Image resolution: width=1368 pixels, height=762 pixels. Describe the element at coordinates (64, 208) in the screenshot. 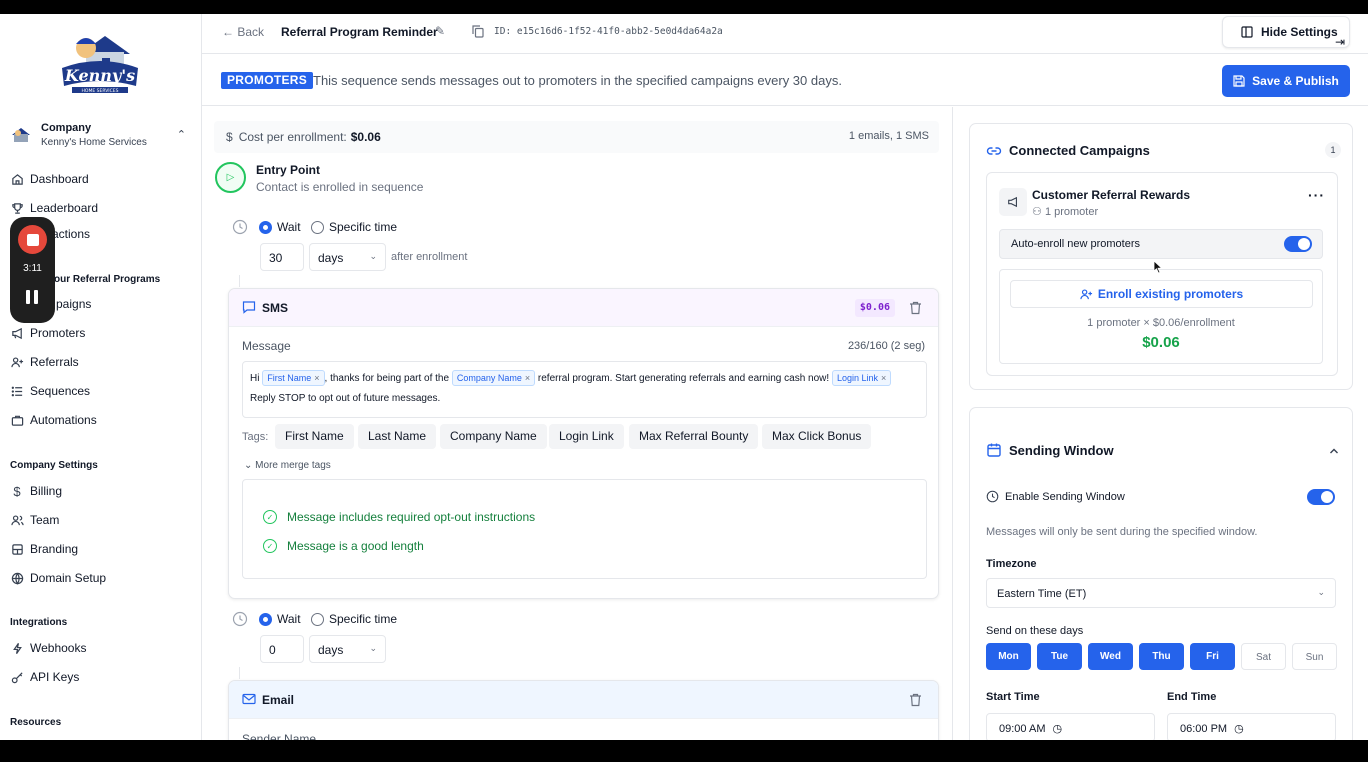

I see `nav-label: Leaderboard` at that location.